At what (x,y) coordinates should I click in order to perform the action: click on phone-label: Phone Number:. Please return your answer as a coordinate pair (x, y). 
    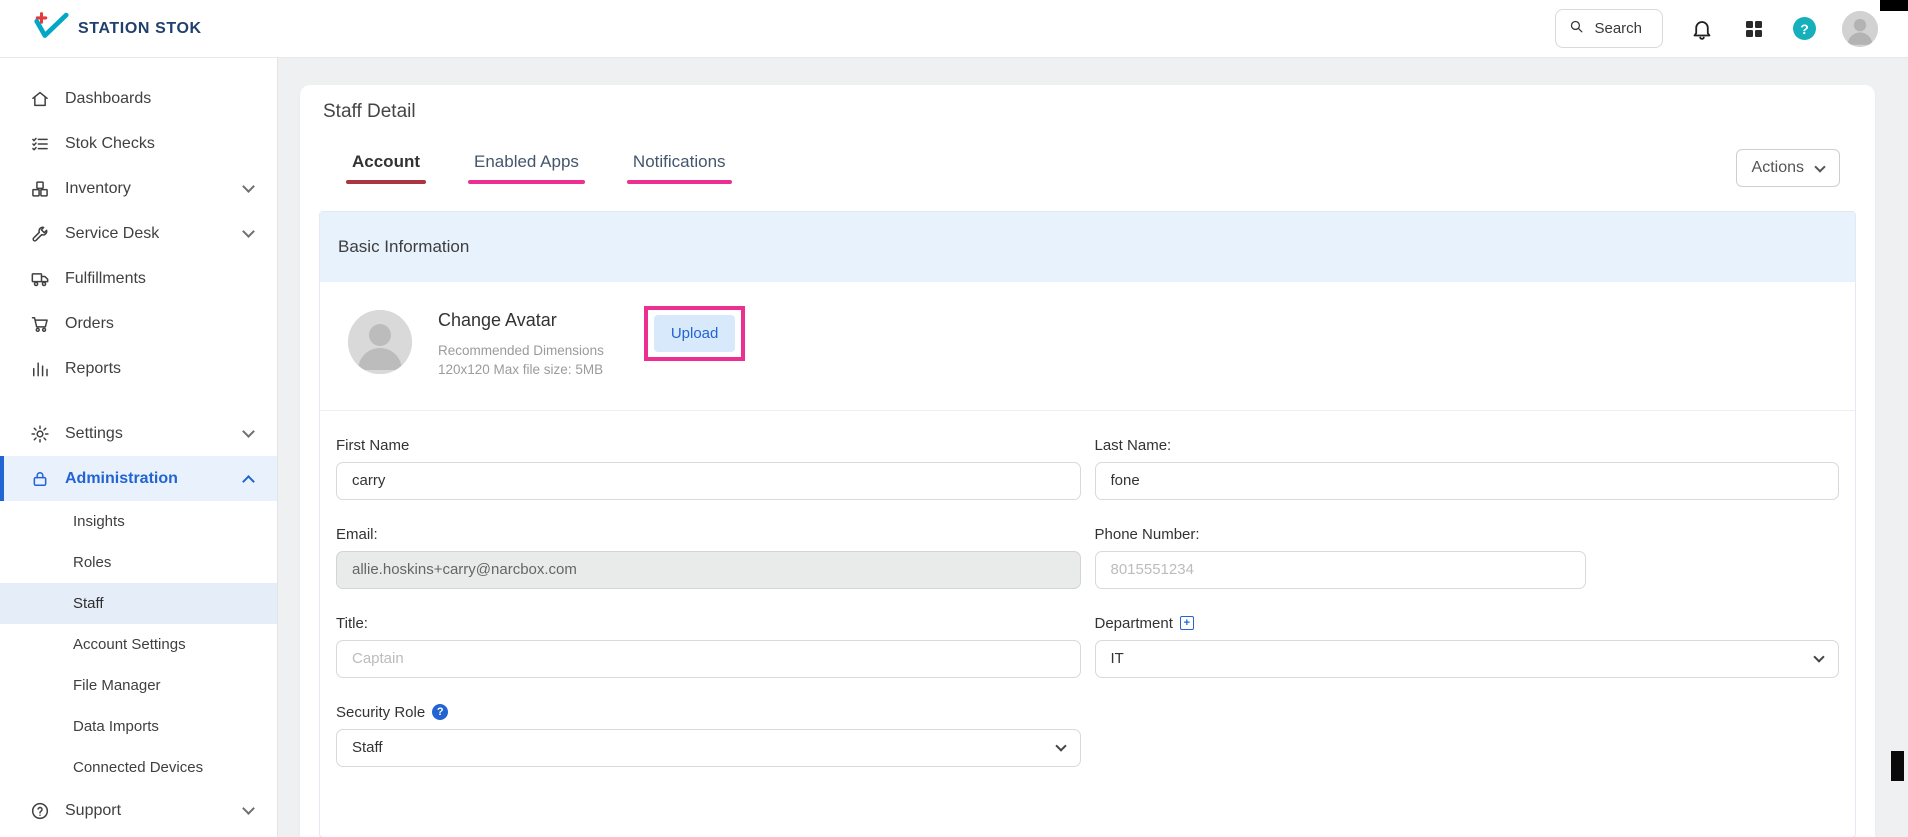
    Looking at the image, I should click on (1147, 534).